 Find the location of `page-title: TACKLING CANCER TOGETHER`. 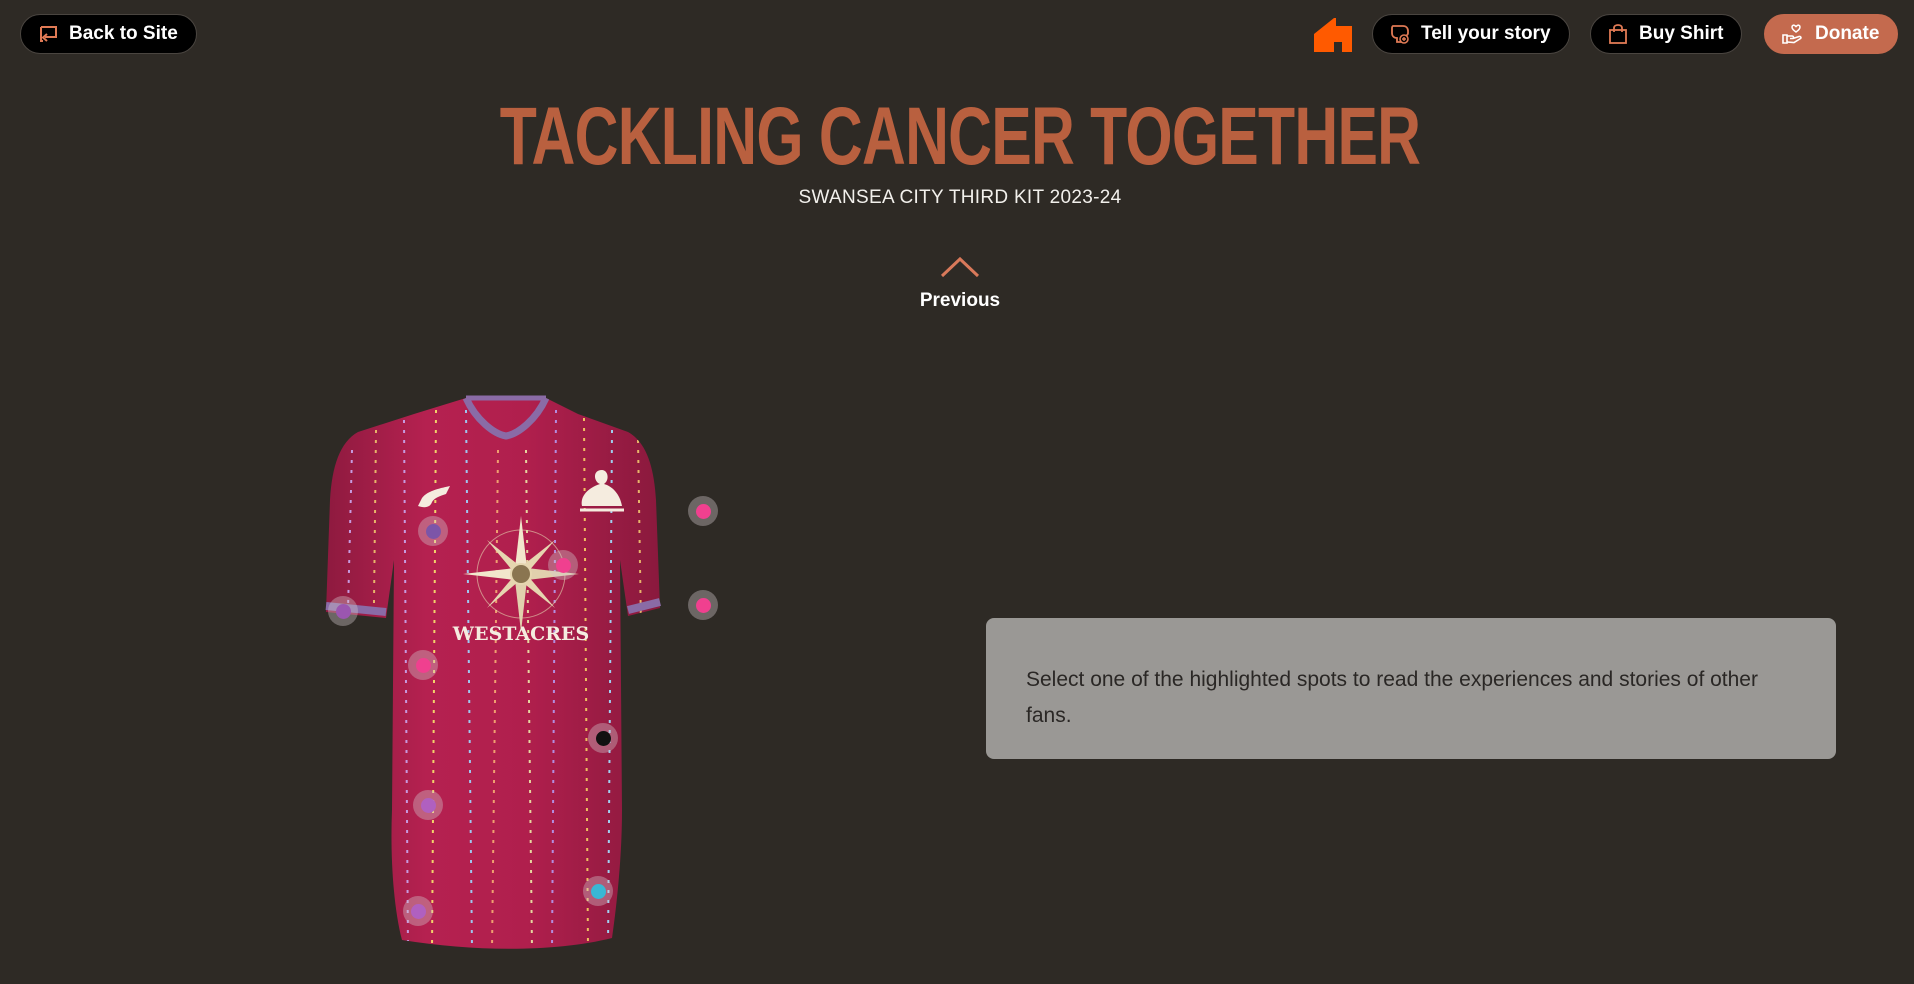

page-title: TACKLING CANCER TOGETHER is located at coordinates (960, 136).